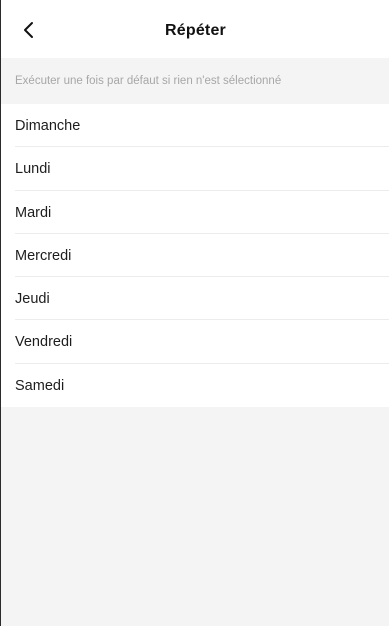 This screenshot has width=389, height=626. I want to click on day-item-sunday: Dimanche, so click(195, 126).